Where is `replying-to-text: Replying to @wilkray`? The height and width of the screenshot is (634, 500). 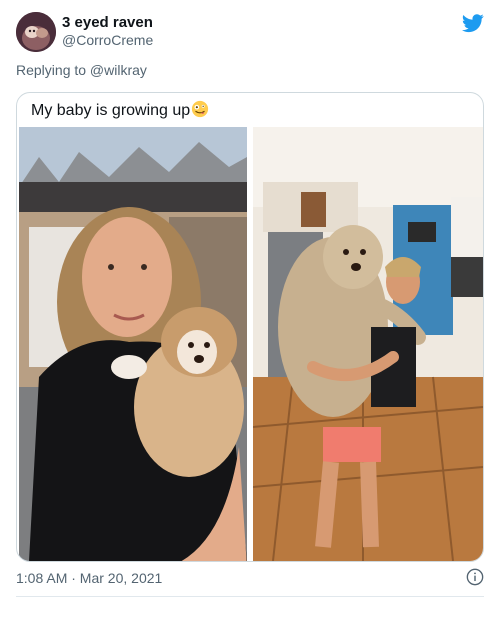
replying-to-text: Replying to @wilkray is located at coordinates (81, 70).